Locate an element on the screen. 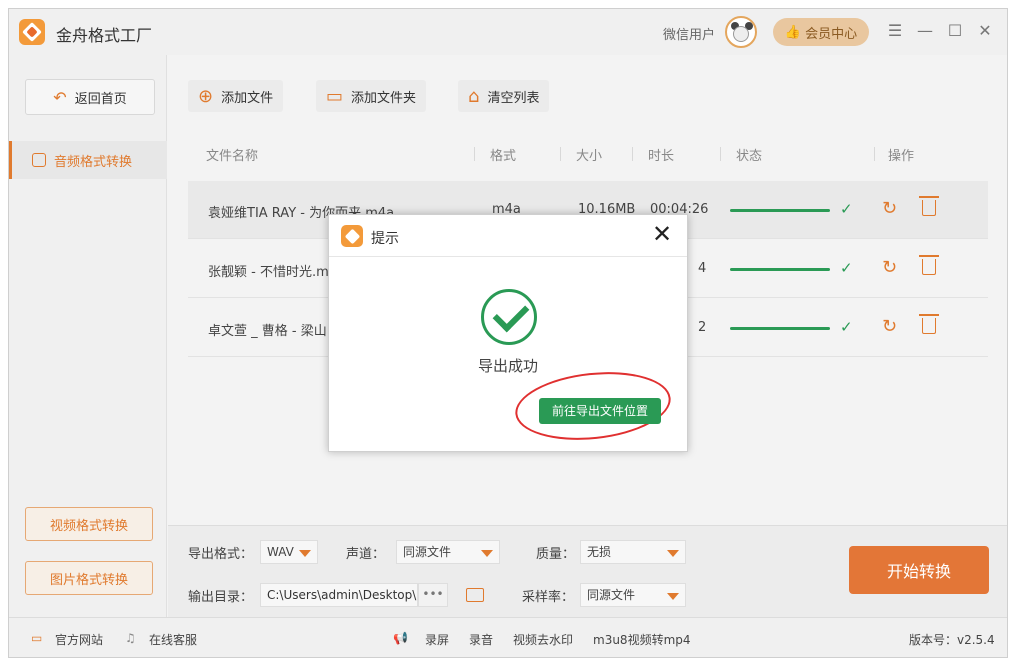  website-link: 官方网站 is located at coordinates (79, 639).